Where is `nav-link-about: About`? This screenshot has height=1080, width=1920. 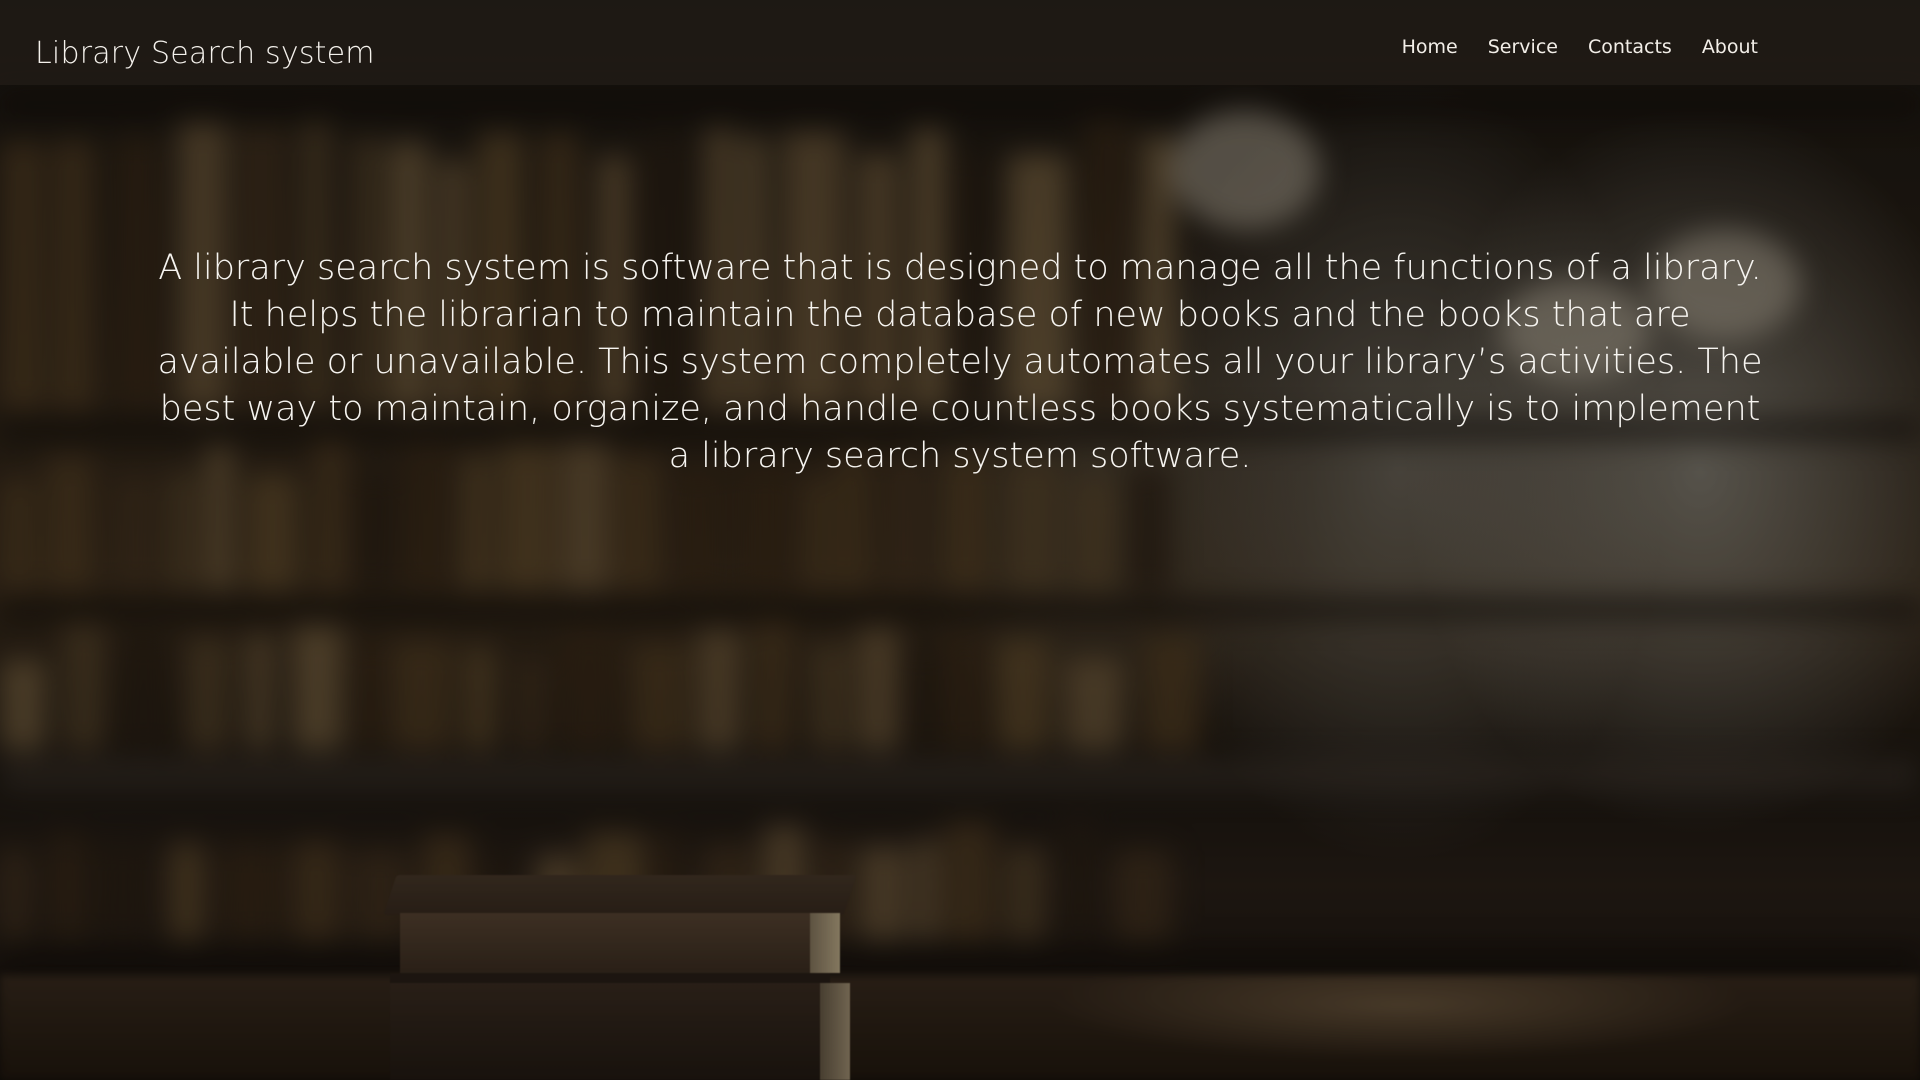 nav-link-about: About is located at coordinates (1730, 47).